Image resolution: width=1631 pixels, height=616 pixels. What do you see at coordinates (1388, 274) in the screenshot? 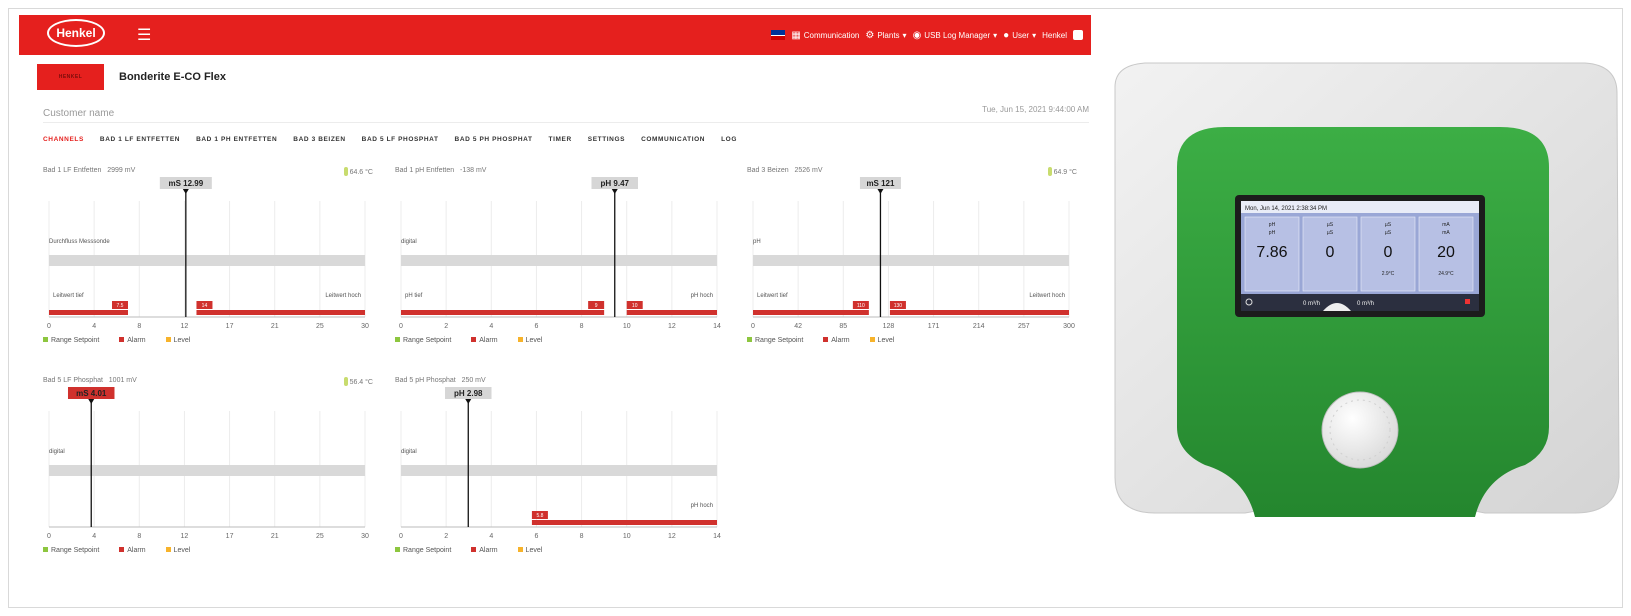
I see `device-column-temp: 2.9°C` at bounding box center [1388, 274].